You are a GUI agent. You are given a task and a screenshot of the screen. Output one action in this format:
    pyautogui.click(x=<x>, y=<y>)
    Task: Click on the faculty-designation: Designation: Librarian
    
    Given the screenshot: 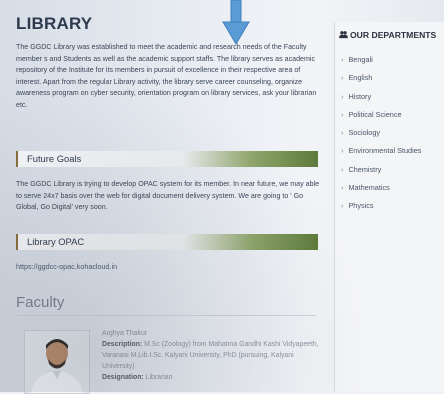 What is the action you would take?
    pyautogui.click(x=213, y=377)
    